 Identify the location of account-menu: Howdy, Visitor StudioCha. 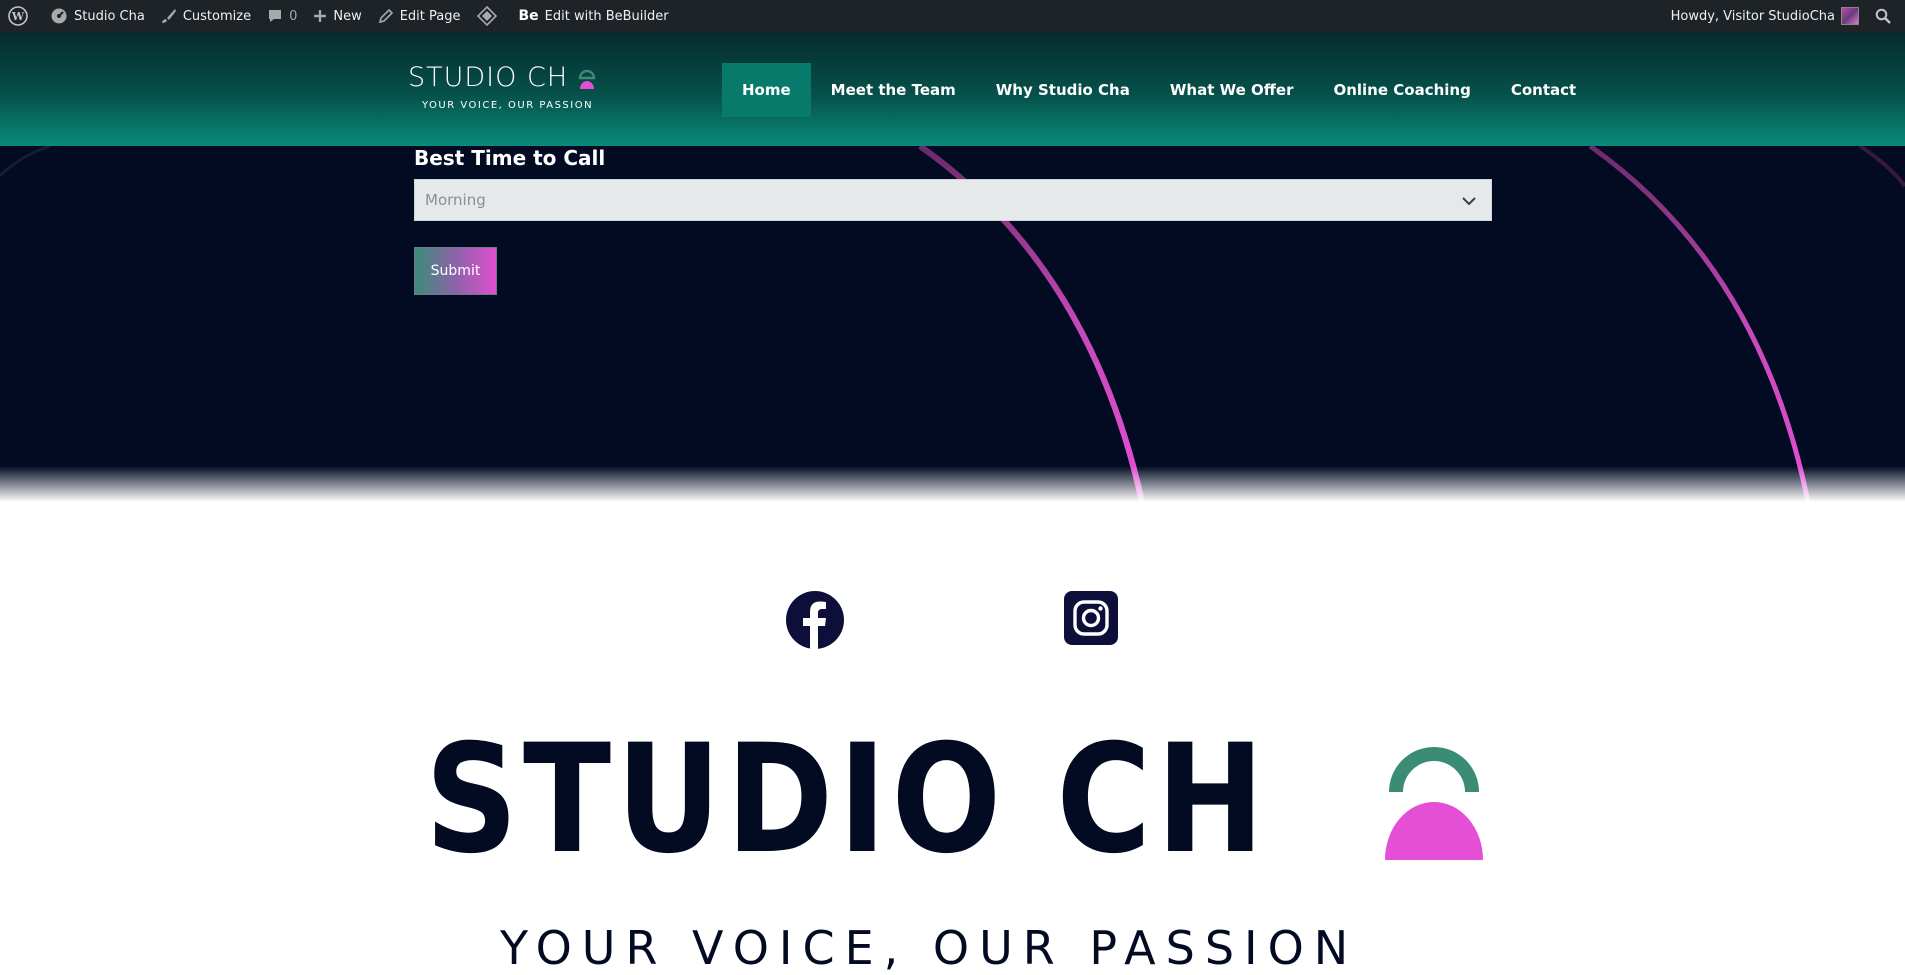
(1765, 16).